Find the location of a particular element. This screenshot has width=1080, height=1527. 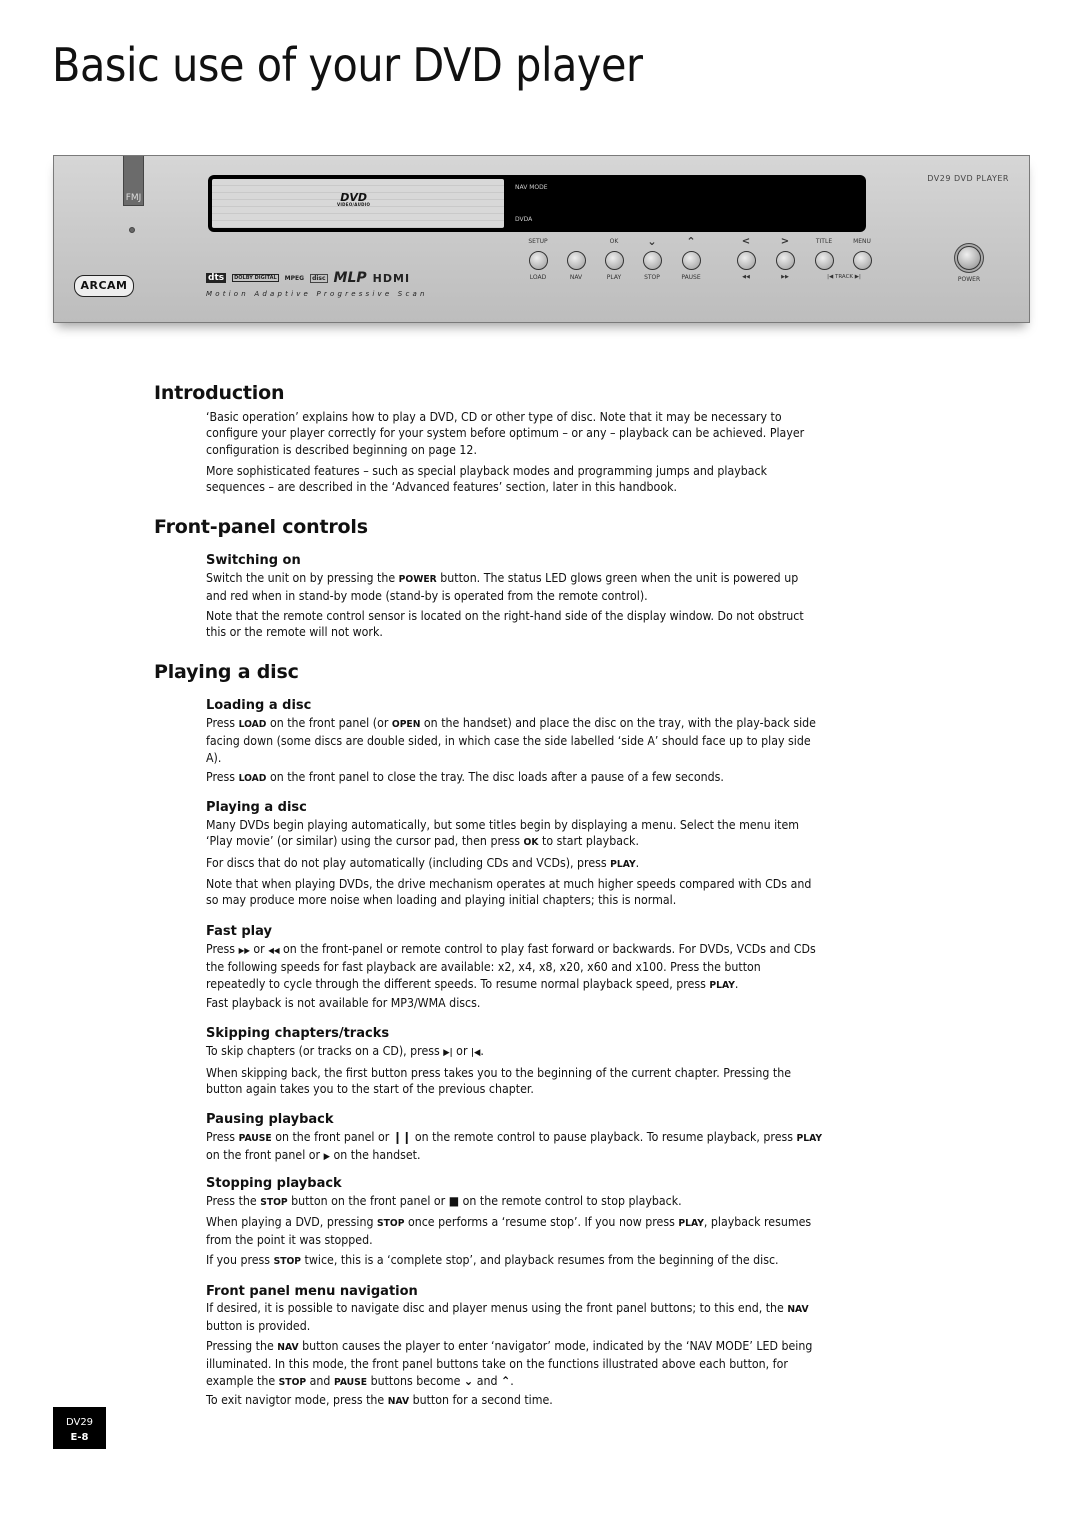

mlp-logo: MLP is located at coordinates (350, 278).